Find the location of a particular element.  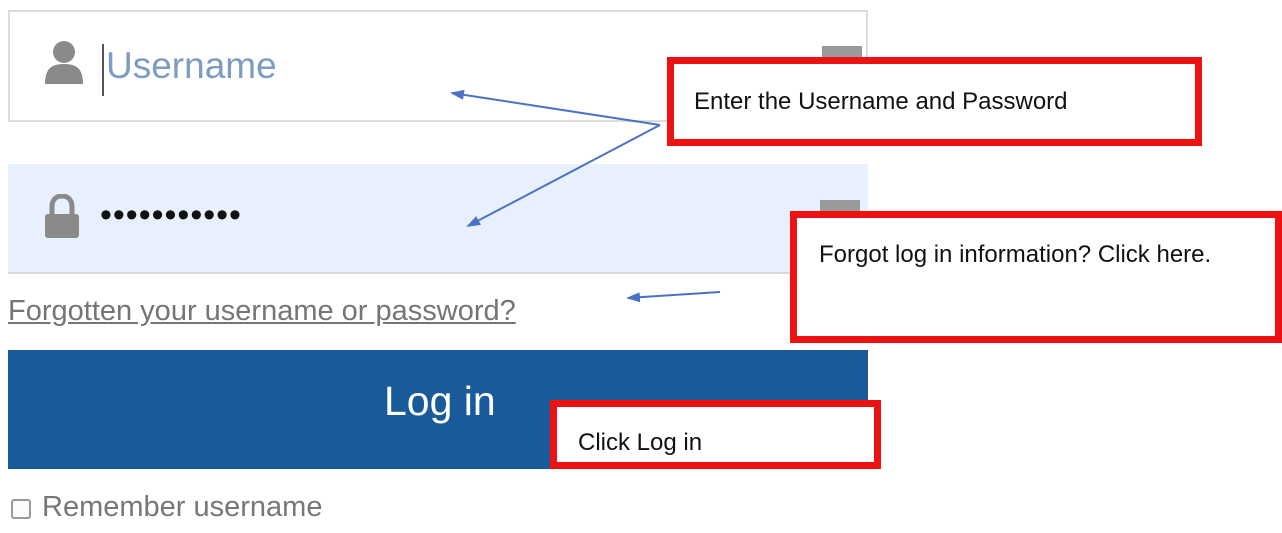

forgot-credentials-link: Forgotten your username or password? is located at coordinates (262, 311).